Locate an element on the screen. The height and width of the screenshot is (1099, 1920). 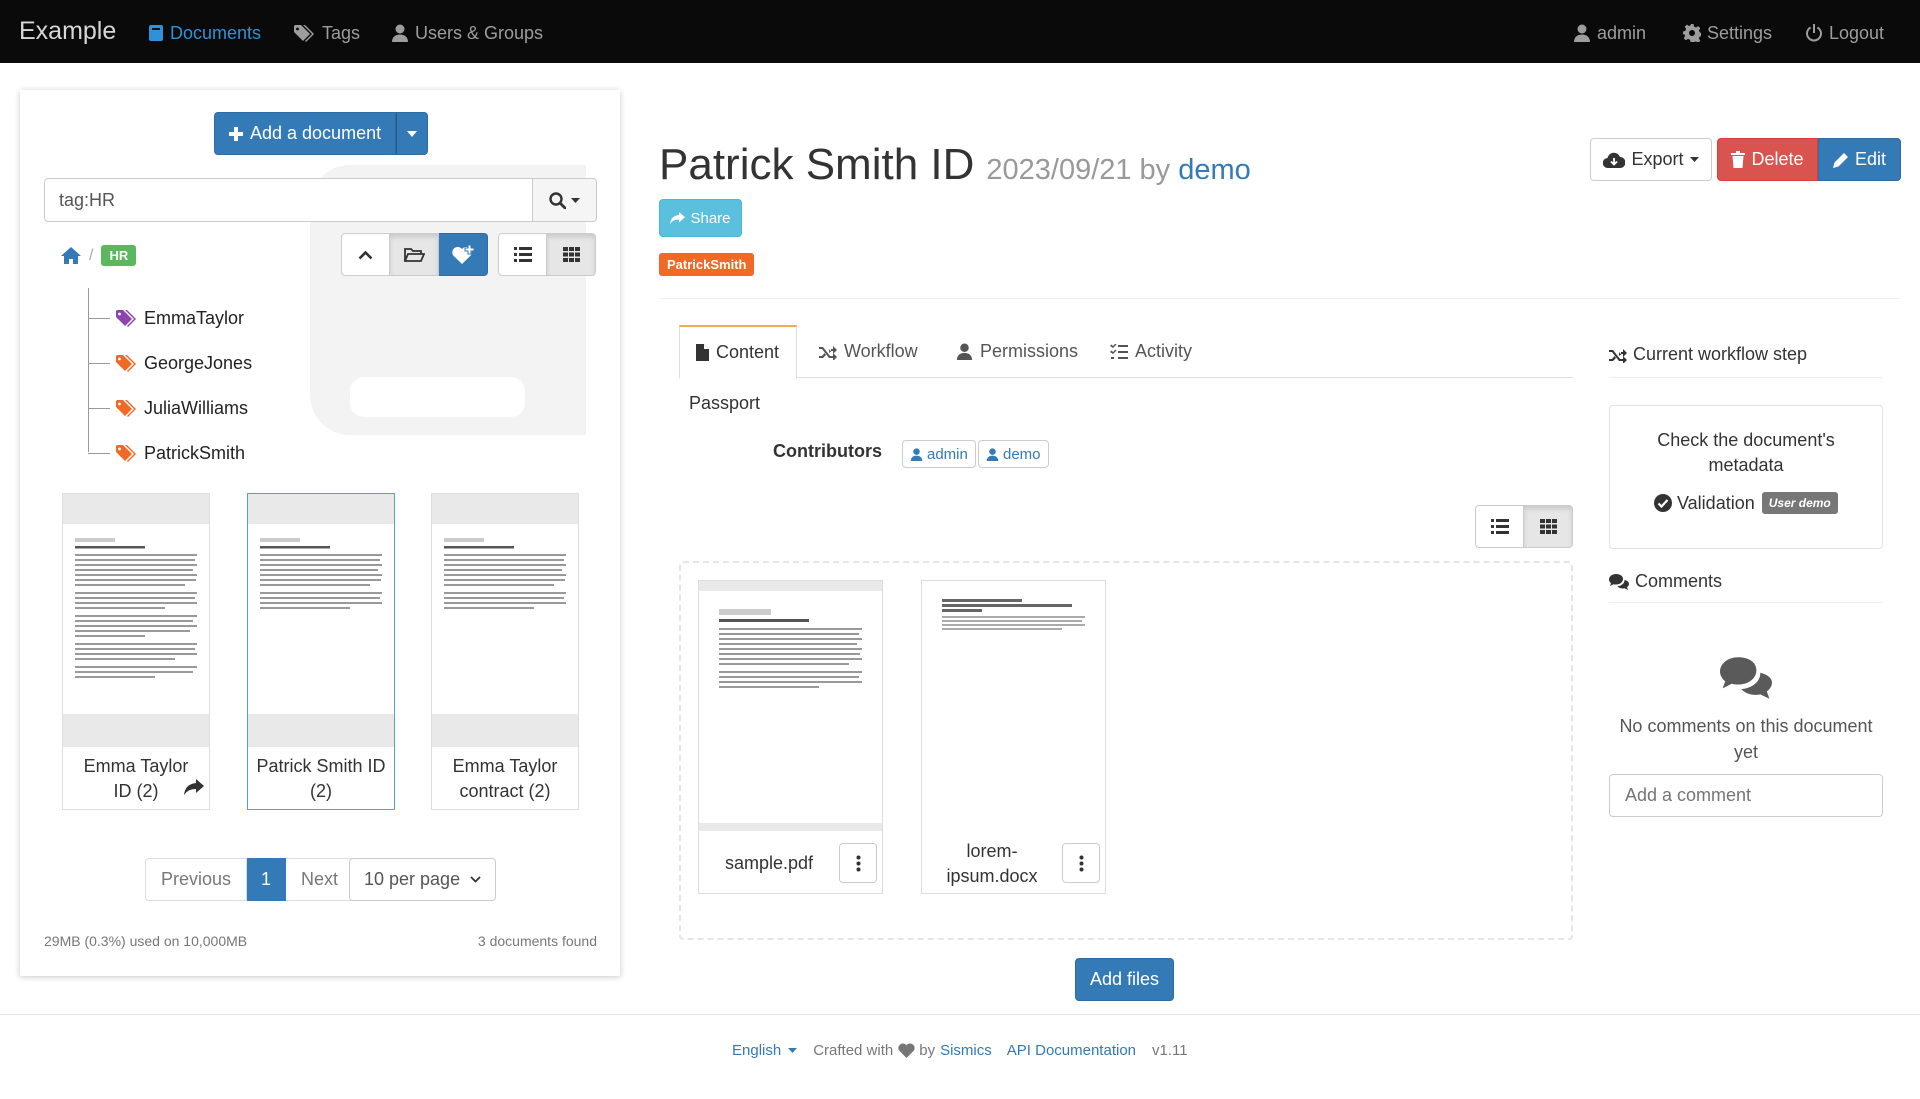
add-document-group: Add a document is located at coordinates (321, 133).